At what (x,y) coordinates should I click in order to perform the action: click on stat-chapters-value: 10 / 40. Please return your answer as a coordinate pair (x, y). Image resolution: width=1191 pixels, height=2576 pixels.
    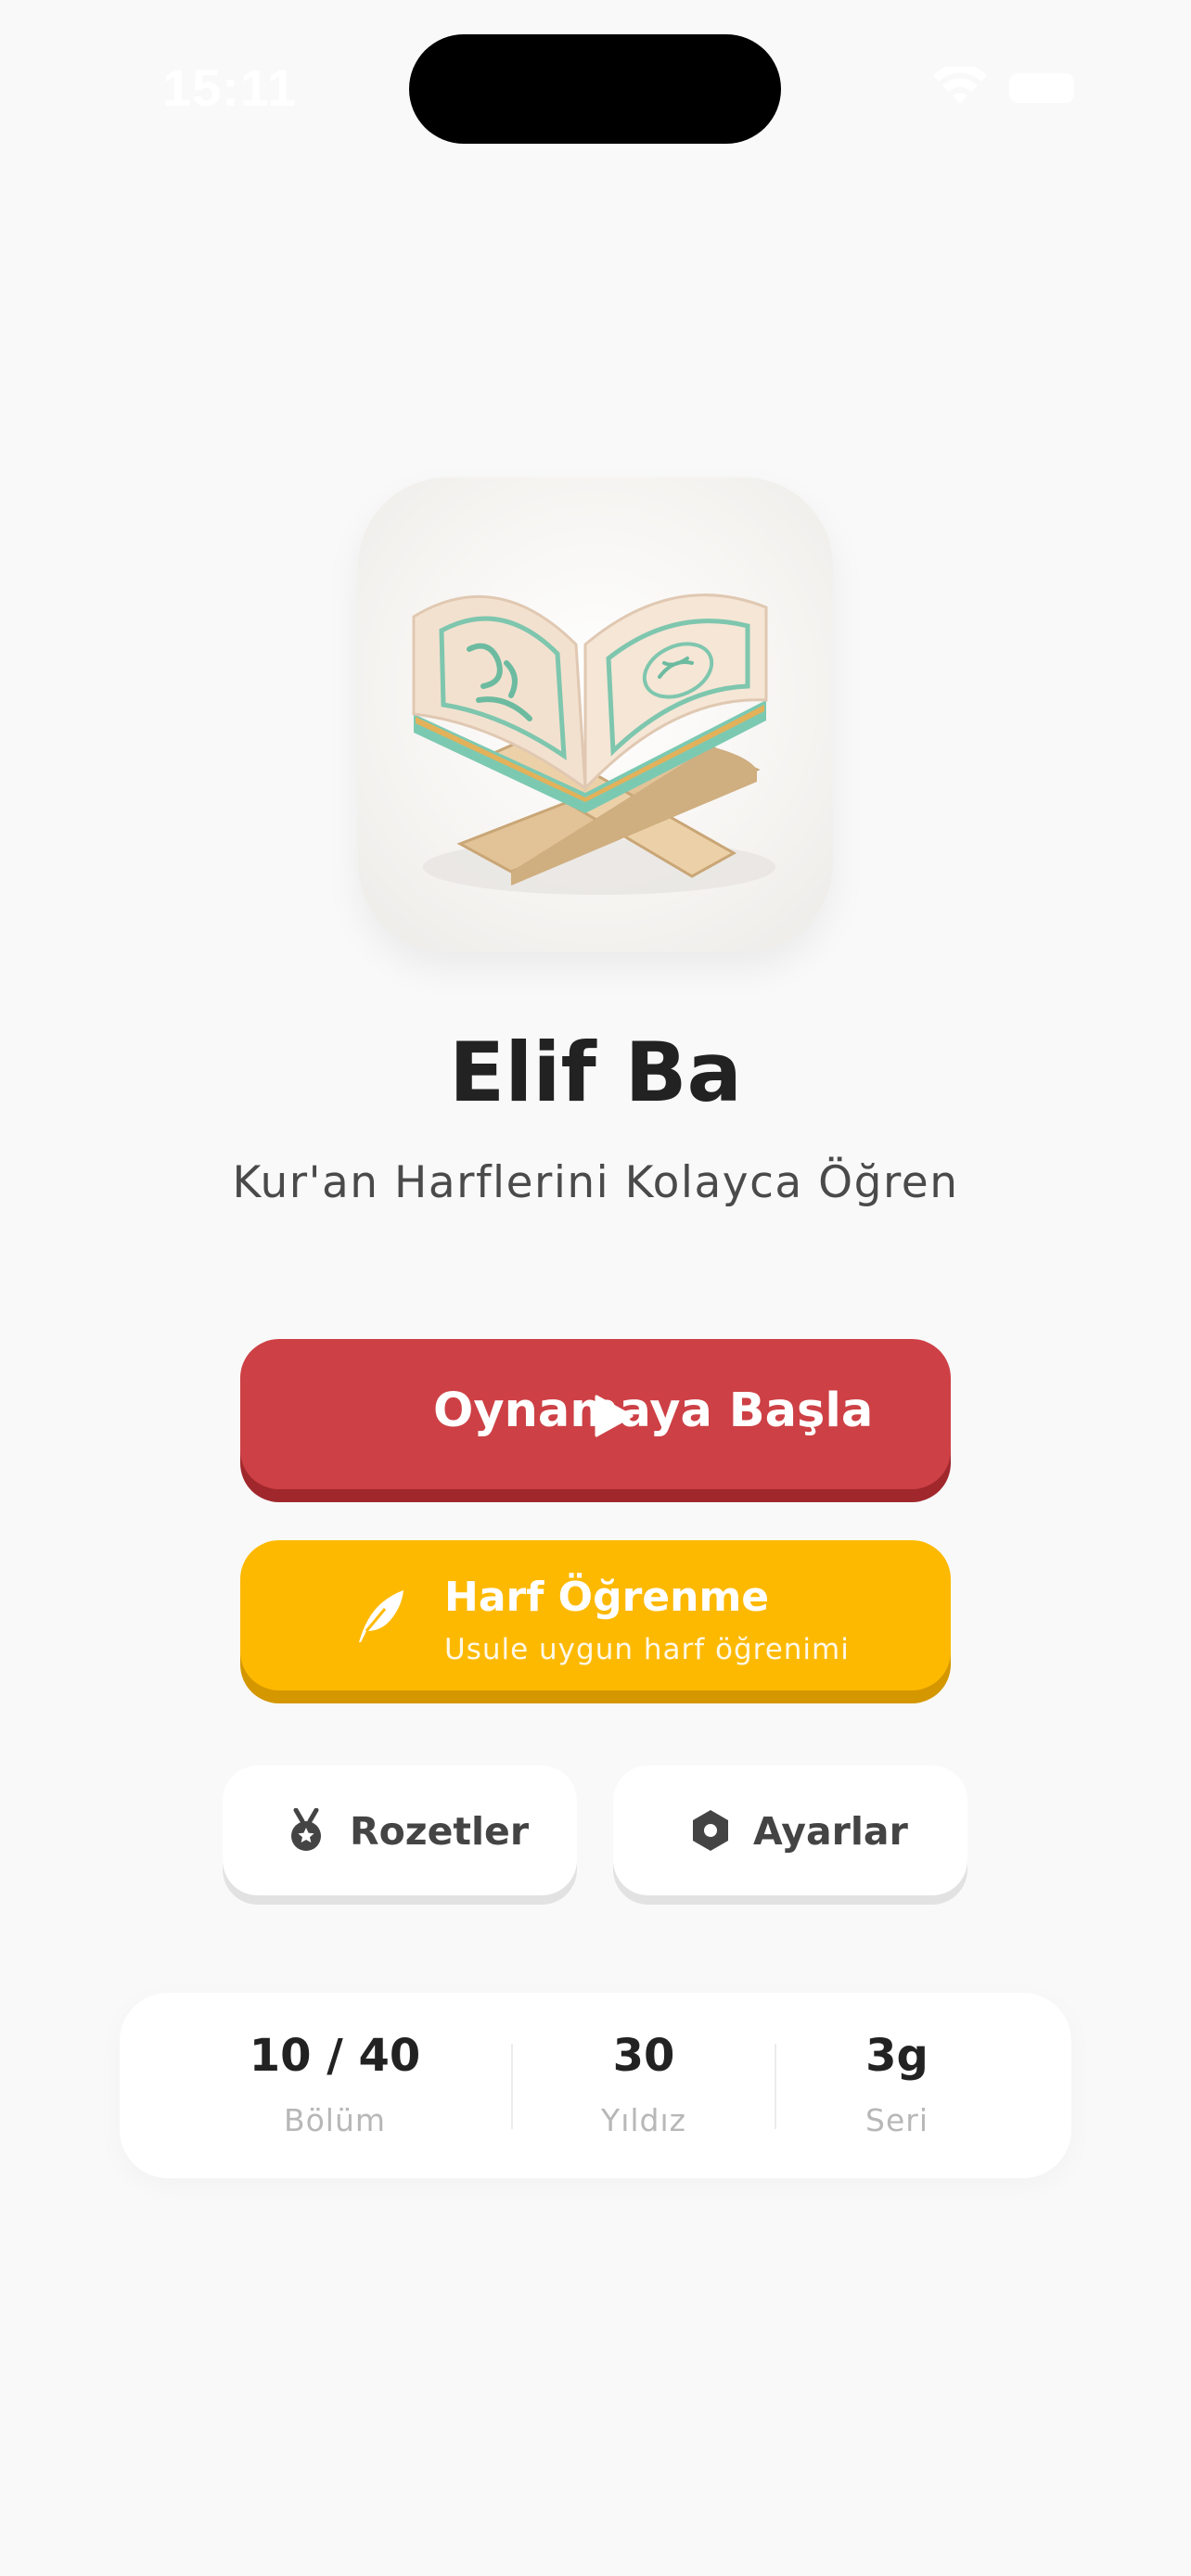
    Looking at the image, I should click on (335, 2056).